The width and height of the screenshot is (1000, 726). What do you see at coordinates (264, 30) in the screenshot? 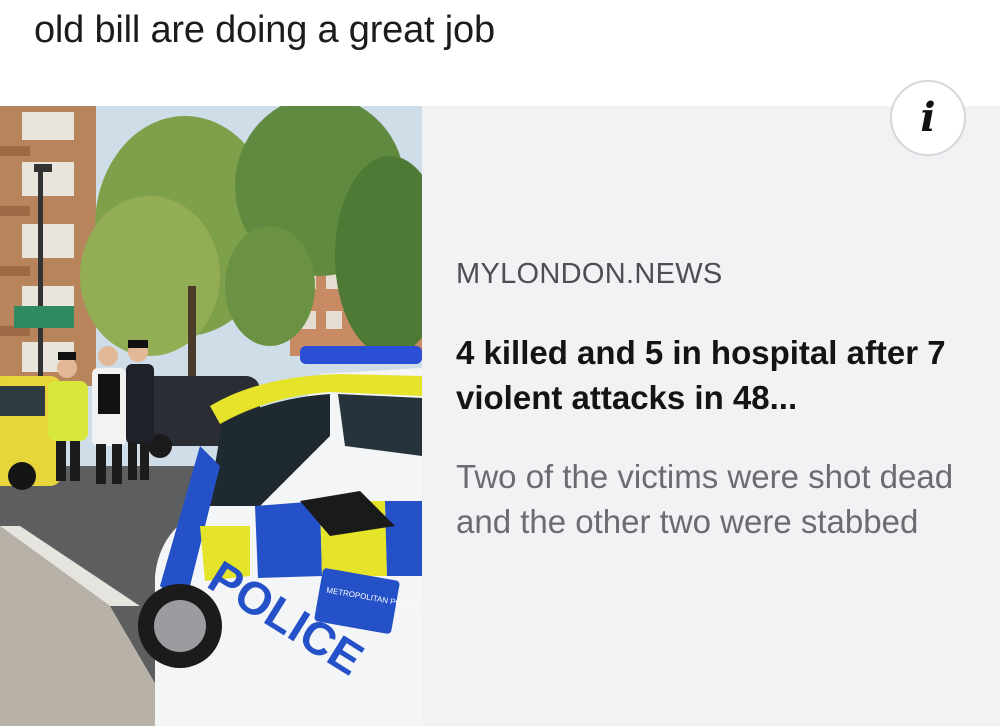
I see `post-text: old bill are doing a great job` at bounding box center [264, 30].